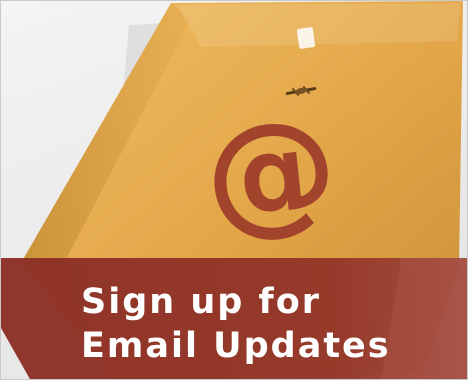 This screenshot has height=380, width=468. I want to click on envelope-highlight, so click(319, 25).